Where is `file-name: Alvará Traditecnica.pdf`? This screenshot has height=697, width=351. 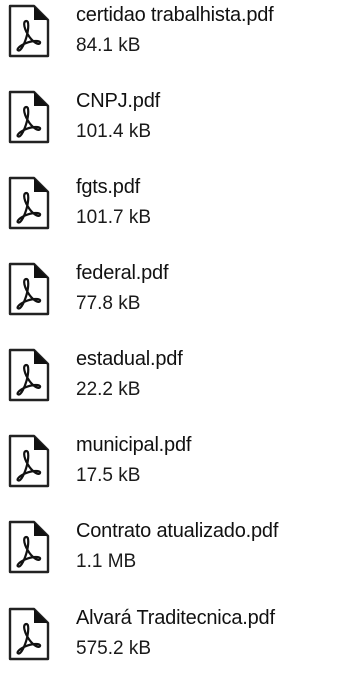 file-name: Alvará Traditecnica.pdf is located at coordinates (175, 618).